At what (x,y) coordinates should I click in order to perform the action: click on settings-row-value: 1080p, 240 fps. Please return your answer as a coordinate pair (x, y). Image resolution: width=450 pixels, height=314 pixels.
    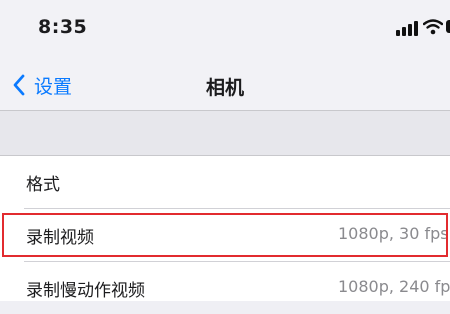
    Looking at the image, I should click on (394, 286).